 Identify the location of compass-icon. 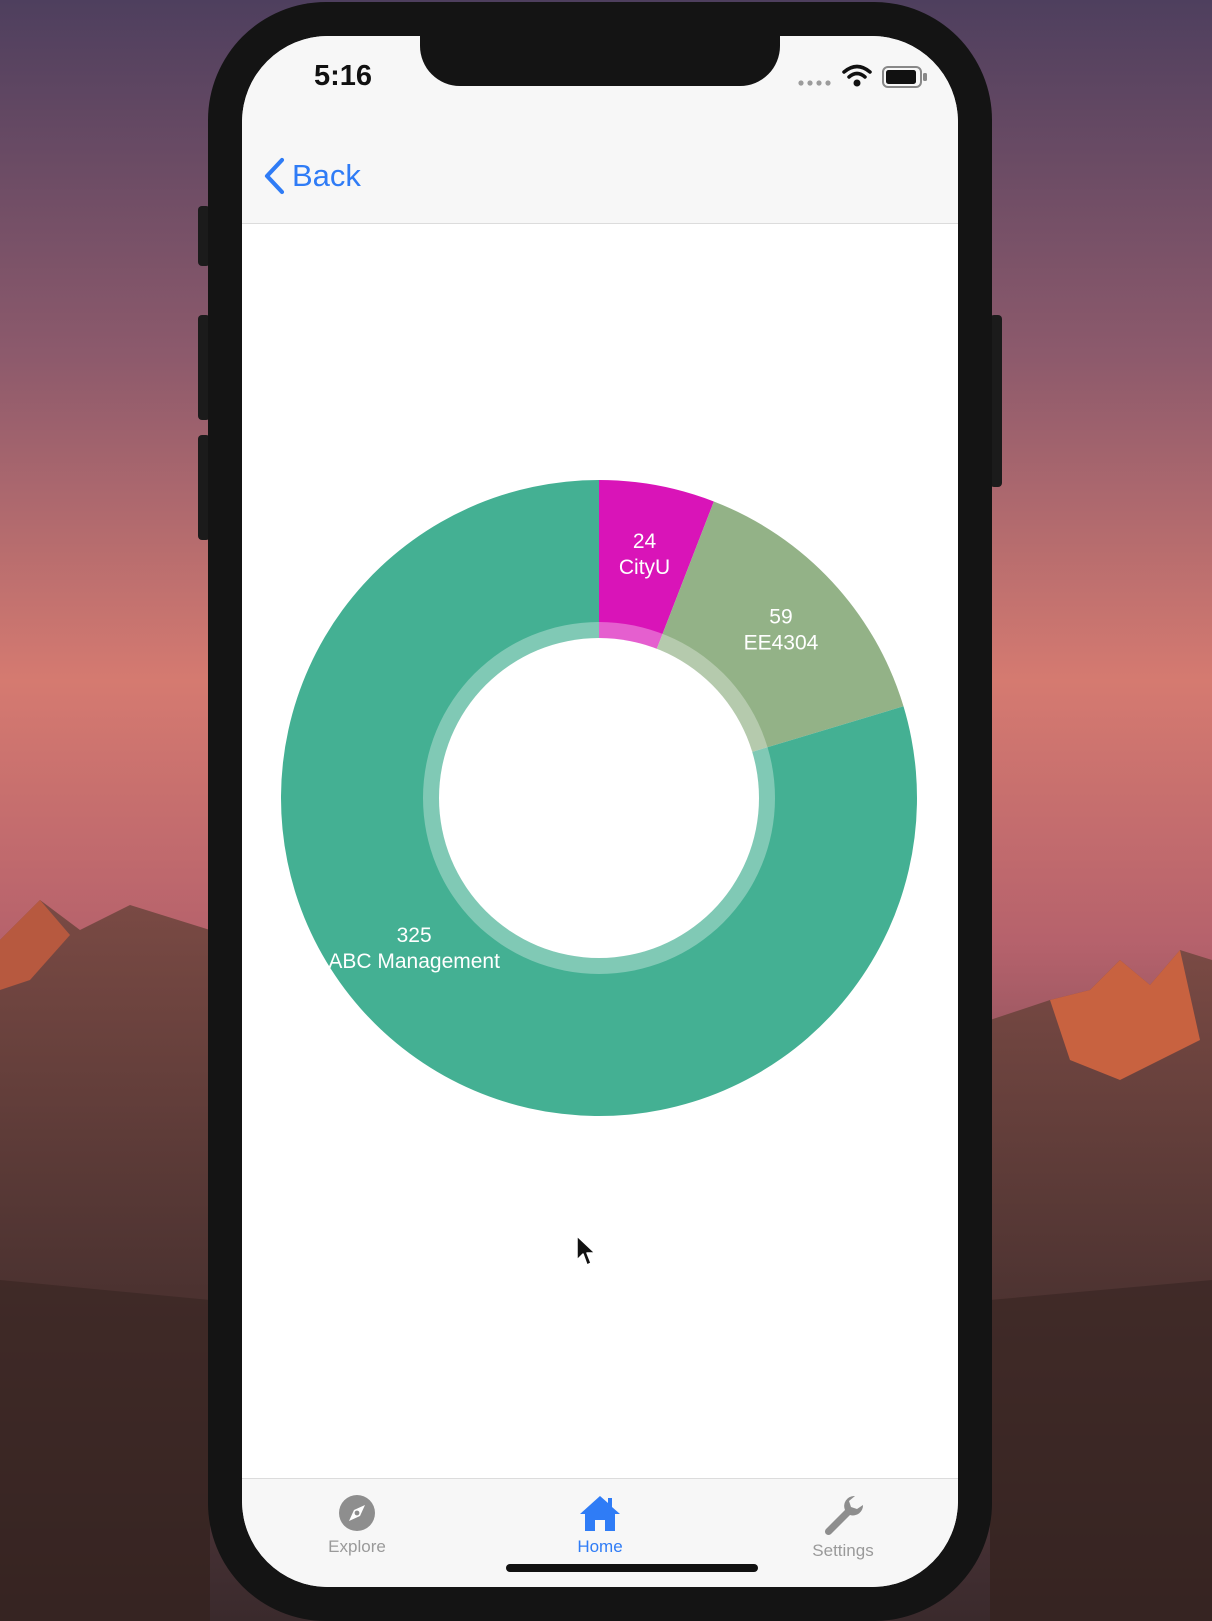
(357, 1513).